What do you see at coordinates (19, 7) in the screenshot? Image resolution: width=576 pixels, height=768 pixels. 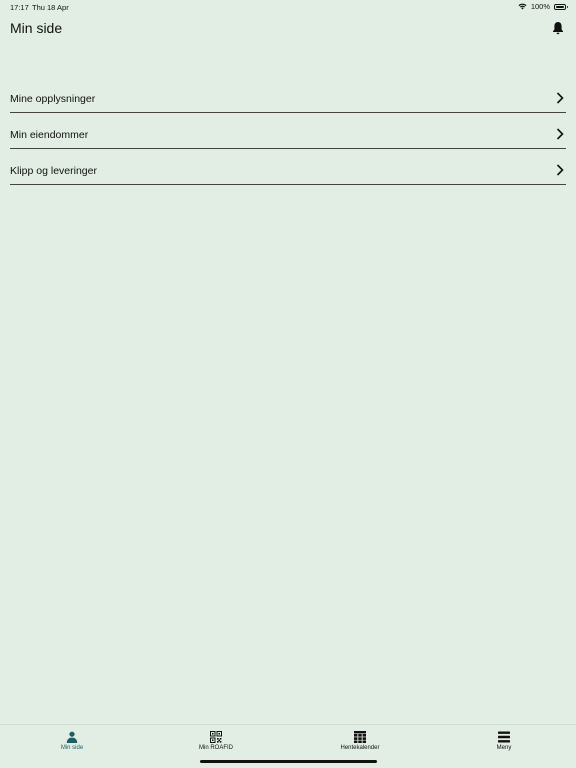 I see `status-time: 17:17` at bounding box center [19, 7].